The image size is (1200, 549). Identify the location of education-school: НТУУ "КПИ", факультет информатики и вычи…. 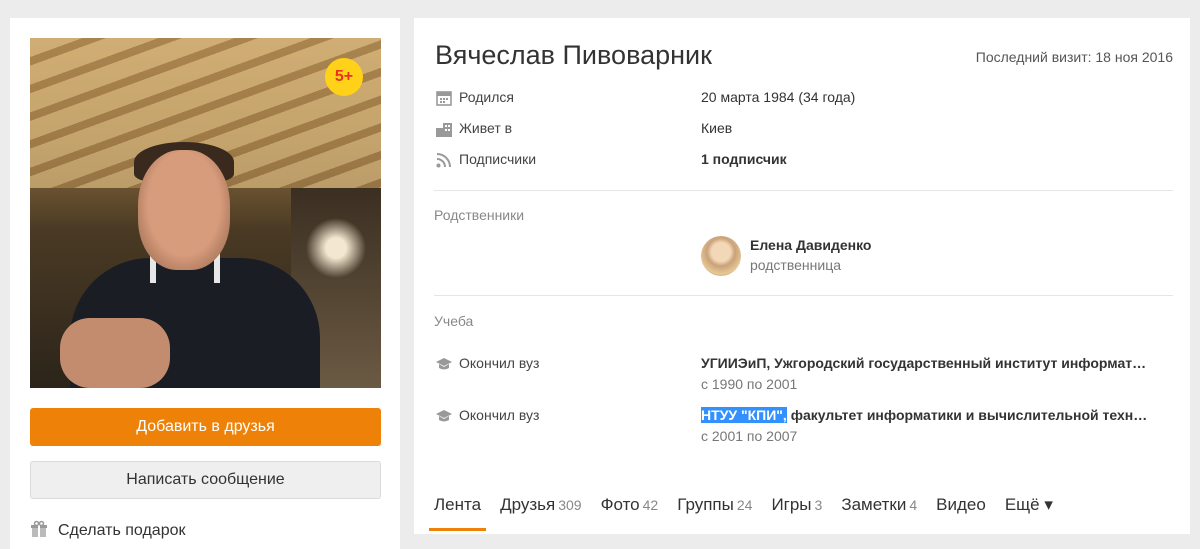
(933, 415).